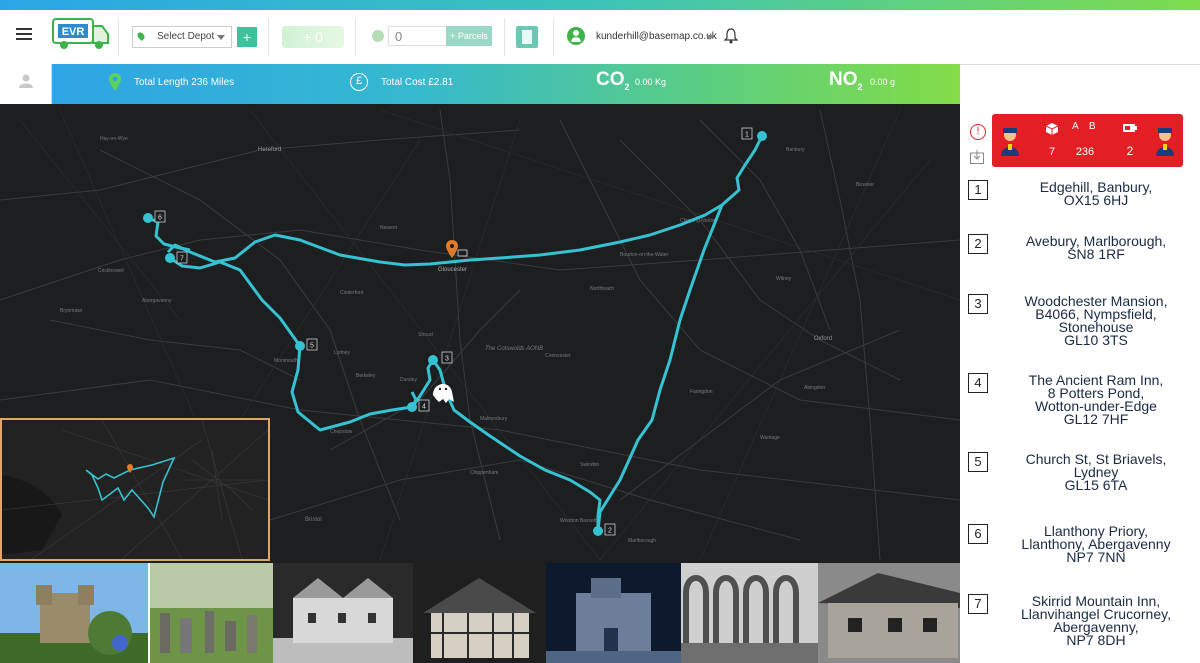 The width and height of the screenshot is (1200, 663). I want to click on map-label: Hereford, so click(269, 150).